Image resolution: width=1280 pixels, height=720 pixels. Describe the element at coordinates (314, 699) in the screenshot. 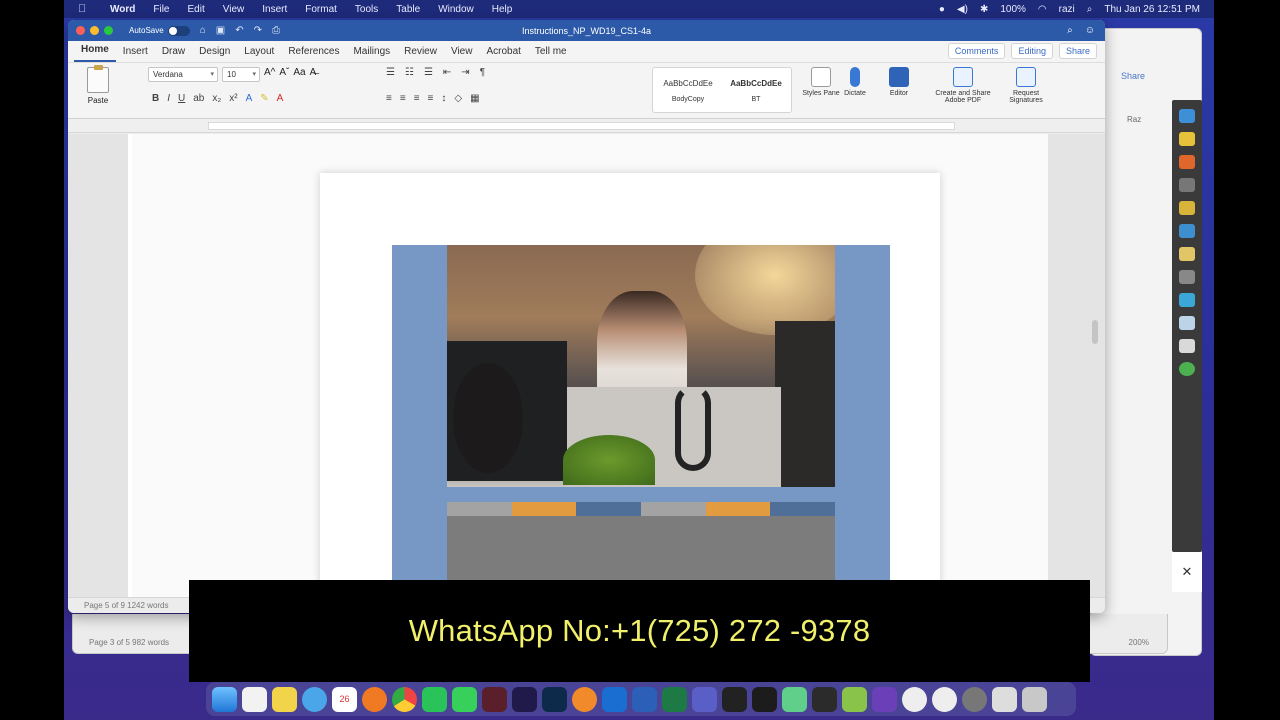

I see `safari-icon` at that location.